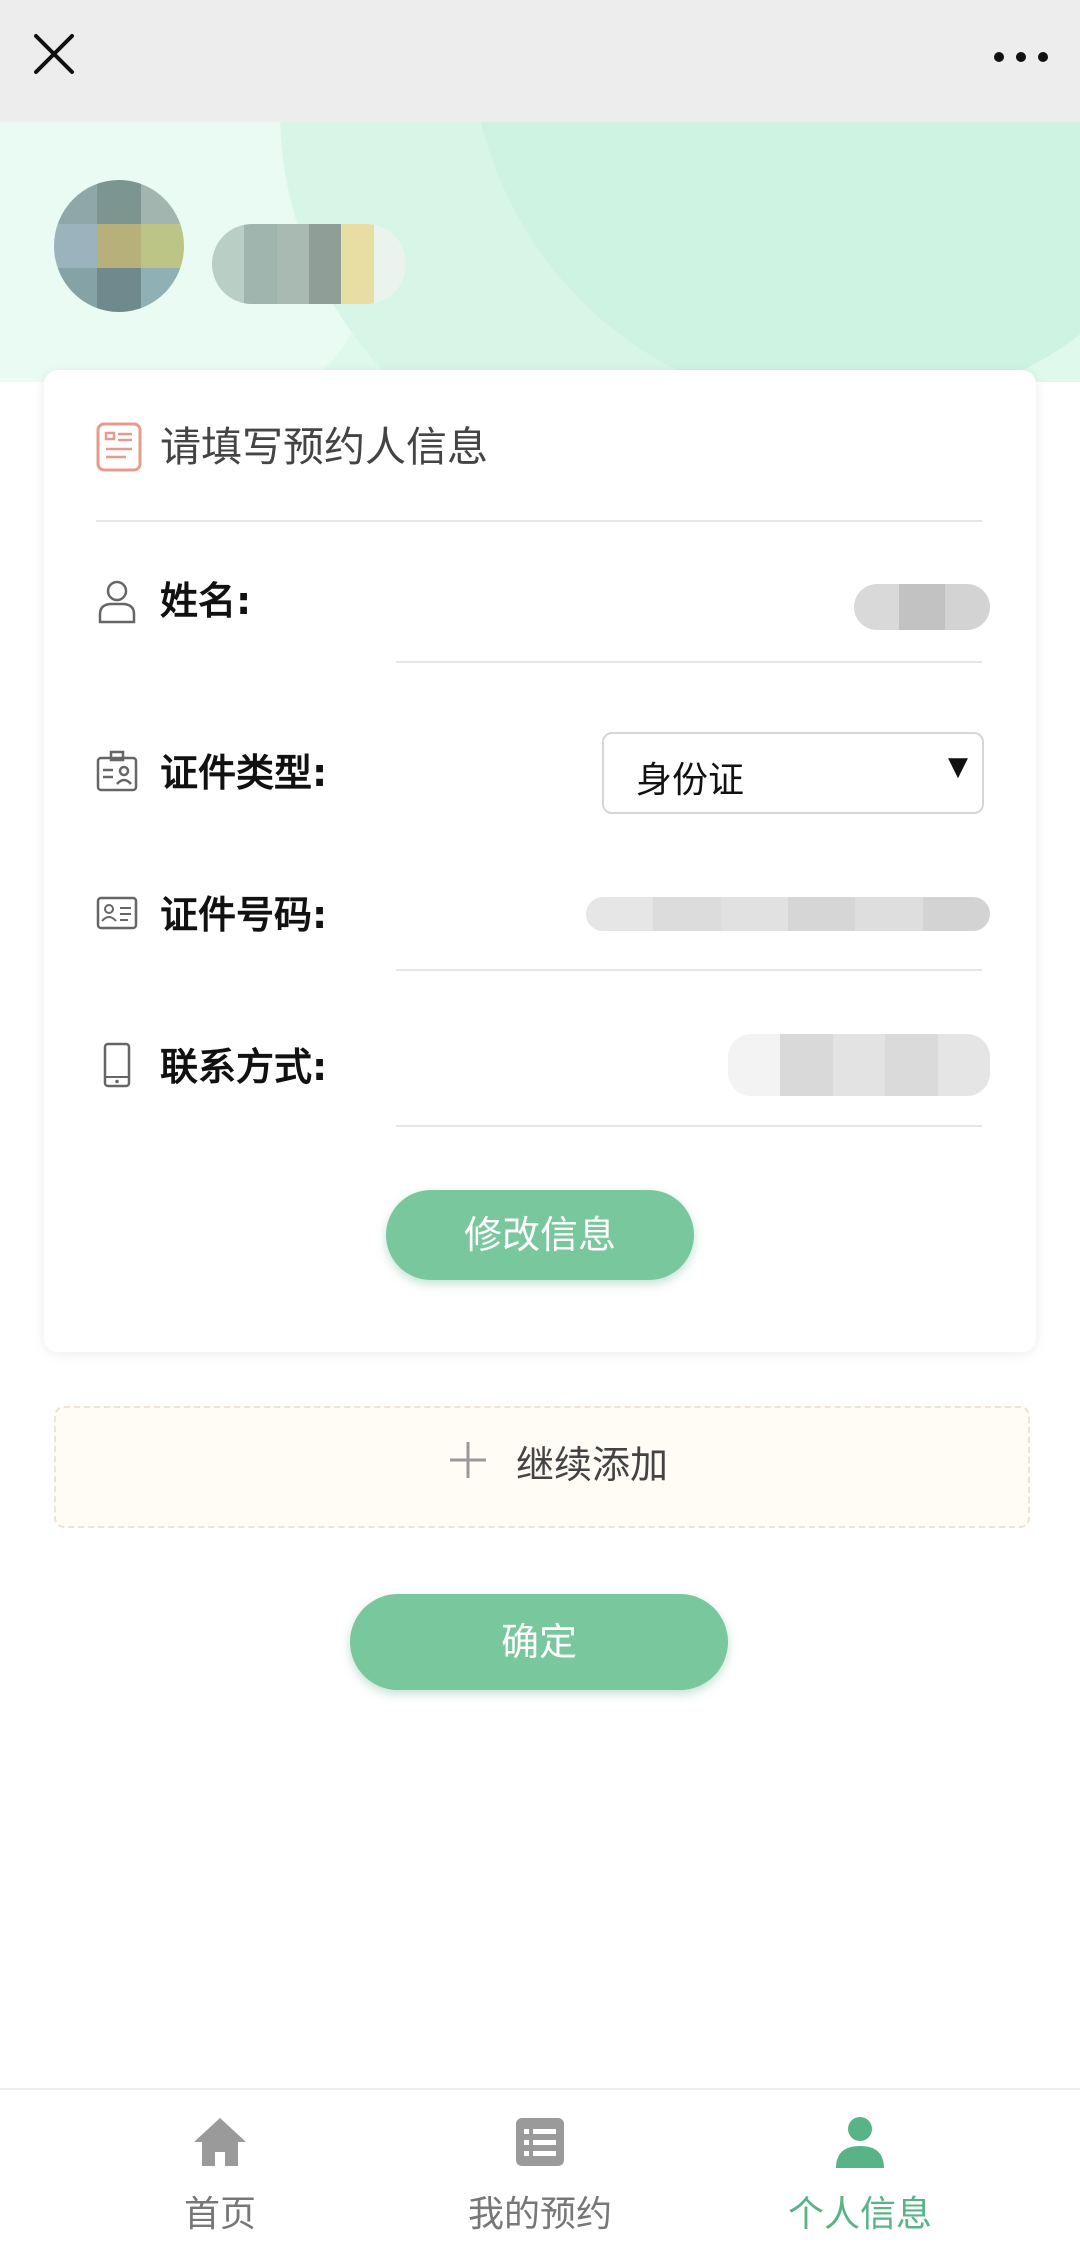  Describe the element at coordinates (244, 915) in the screenshot. I see `id-number-label: 证件号码:` at that location.